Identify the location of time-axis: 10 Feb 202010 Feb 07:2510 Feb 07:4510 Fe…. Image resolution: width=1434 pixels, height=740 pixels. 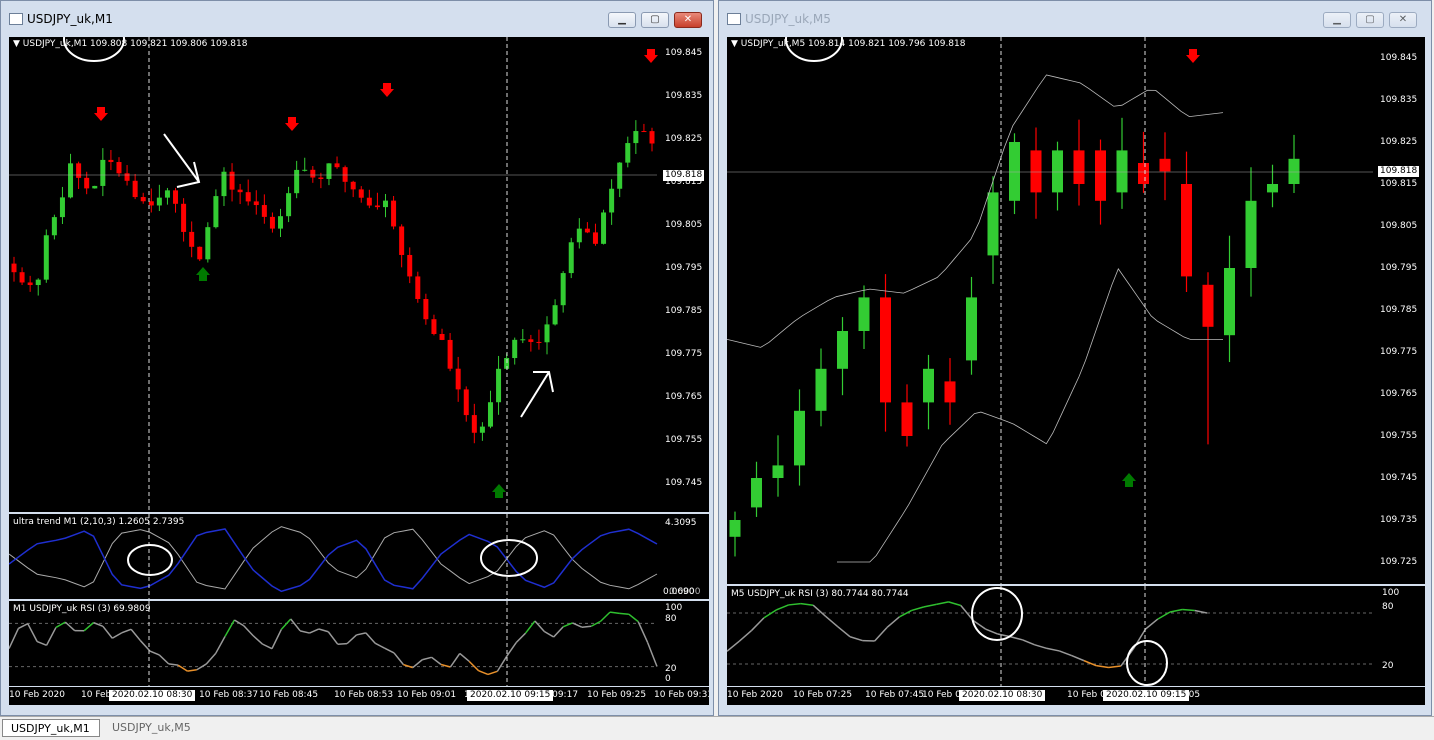
(1076, 696).